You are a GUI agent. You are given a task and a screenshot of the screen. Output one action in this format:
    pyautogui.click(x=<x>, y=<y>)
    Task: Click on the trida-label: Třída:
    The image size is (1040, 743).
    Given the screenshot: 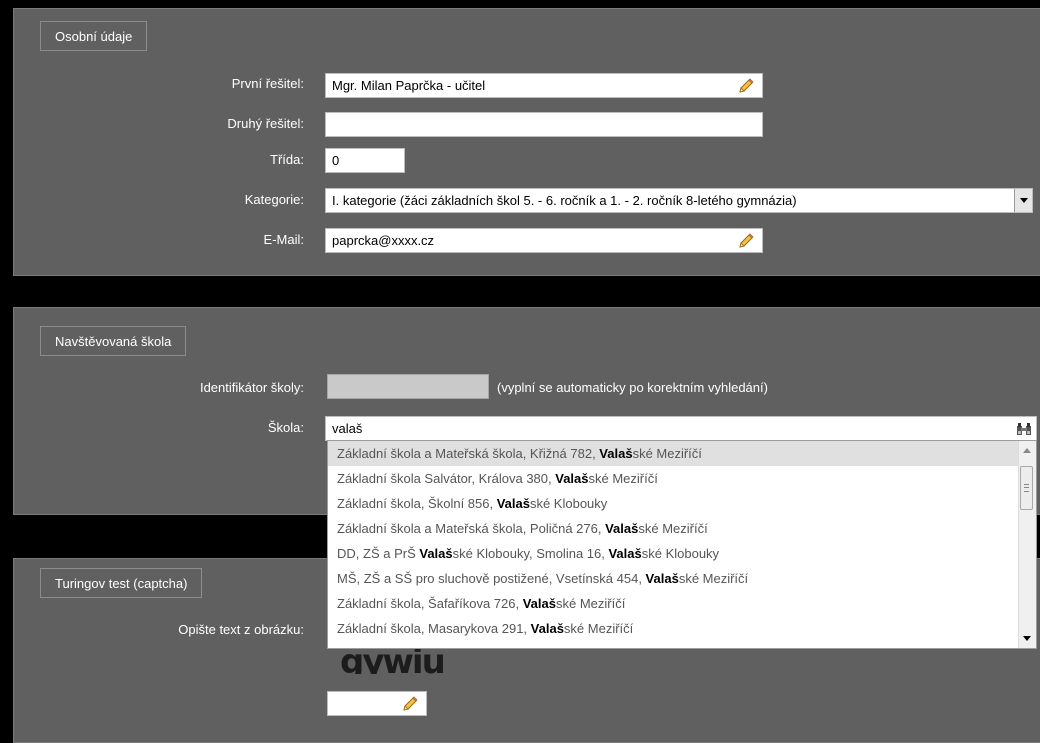 What is the action you would take?
    pyautogui.click(x=287, y=159)
    